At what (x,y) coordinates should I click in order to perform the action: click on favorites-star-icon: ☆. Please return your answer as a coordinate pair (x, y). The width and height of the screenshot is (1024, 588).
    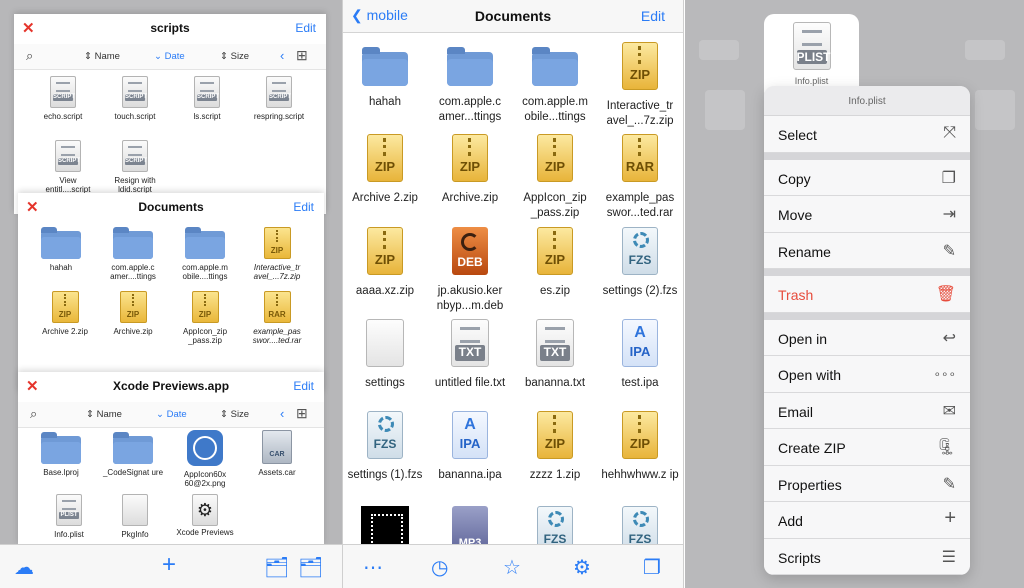
    Looking at the image, I should click on (512, 567).